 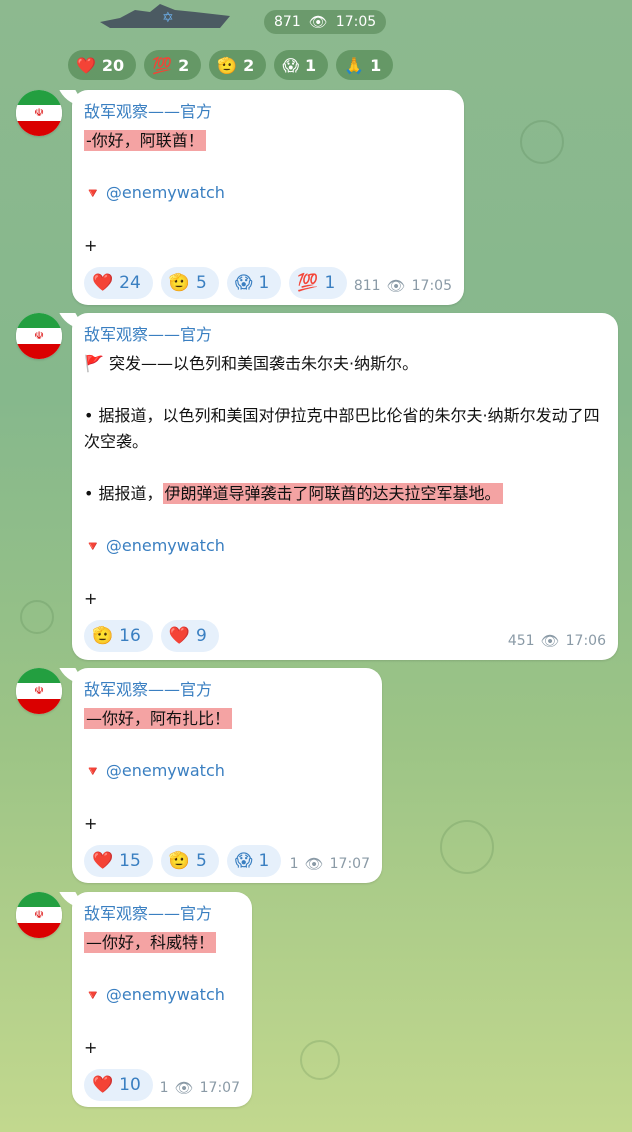 I want to click on reaction-count: 16, so click(x=130, y=636).